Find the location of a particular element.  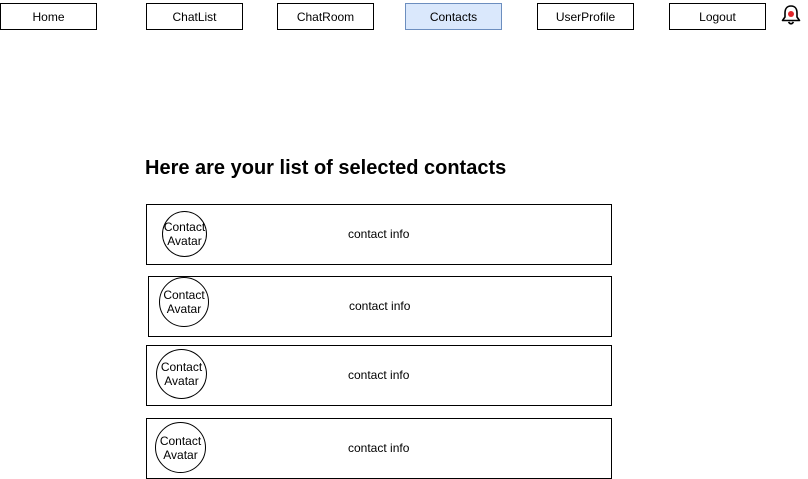

nav-userprofile-button: UserProfile is located at coordinates (585, 16).